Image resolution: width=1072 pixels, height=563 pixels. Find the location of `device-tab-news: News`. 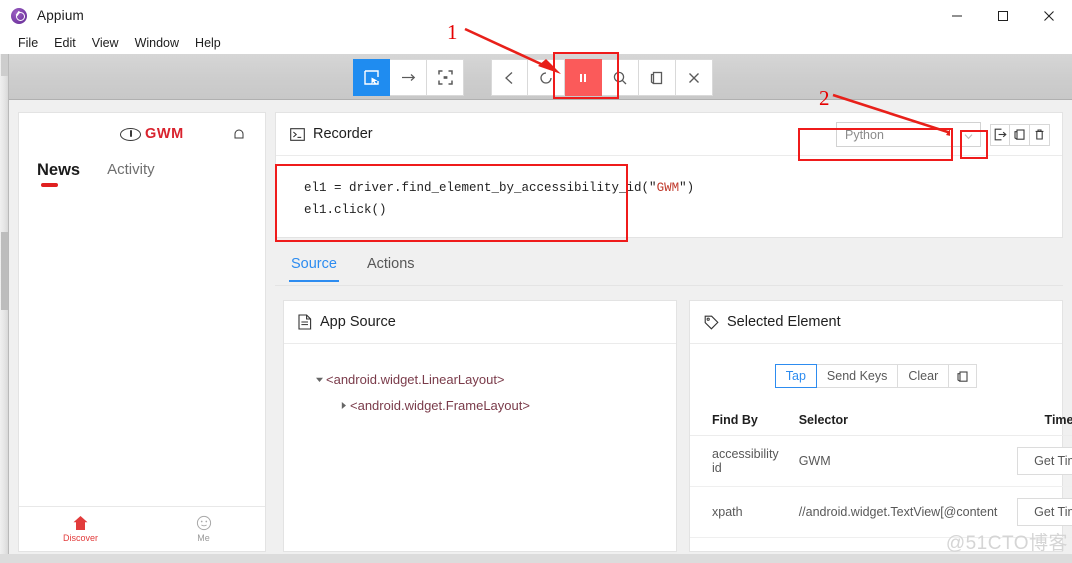

device-tab-news: News is located at coordinates (58, 175).